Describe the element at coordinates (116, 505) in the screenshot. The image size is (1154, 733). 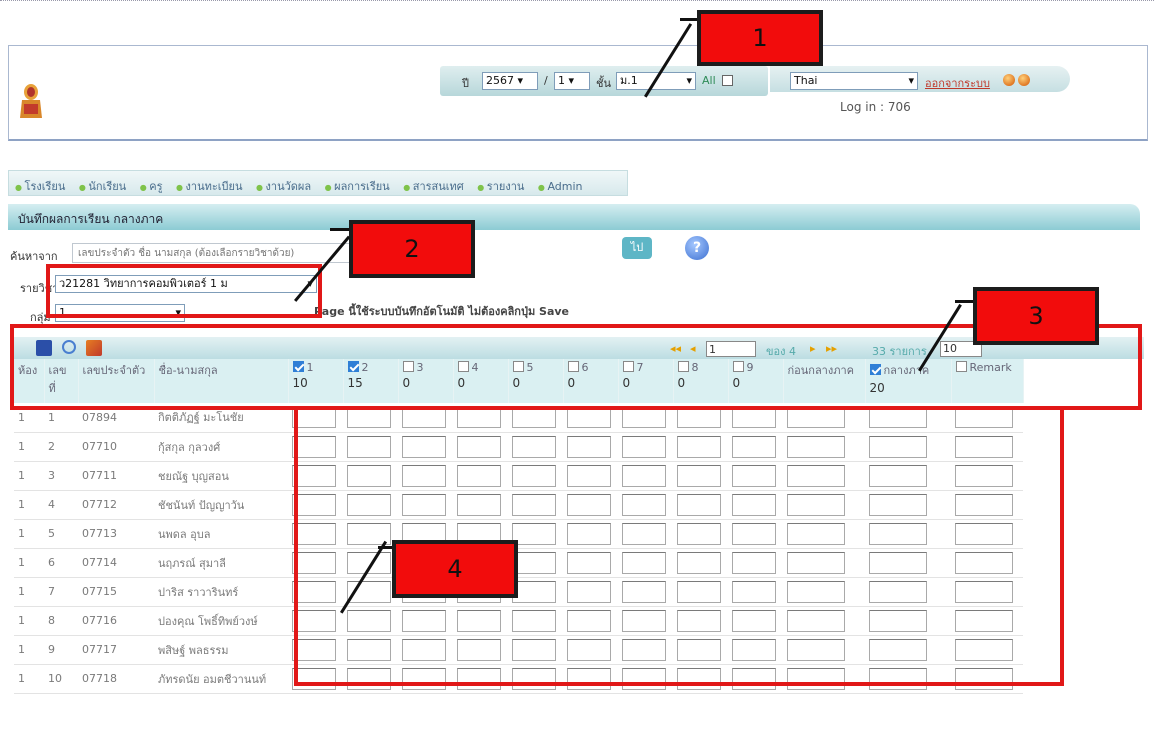
I see `cell-id: 07712` at that location.